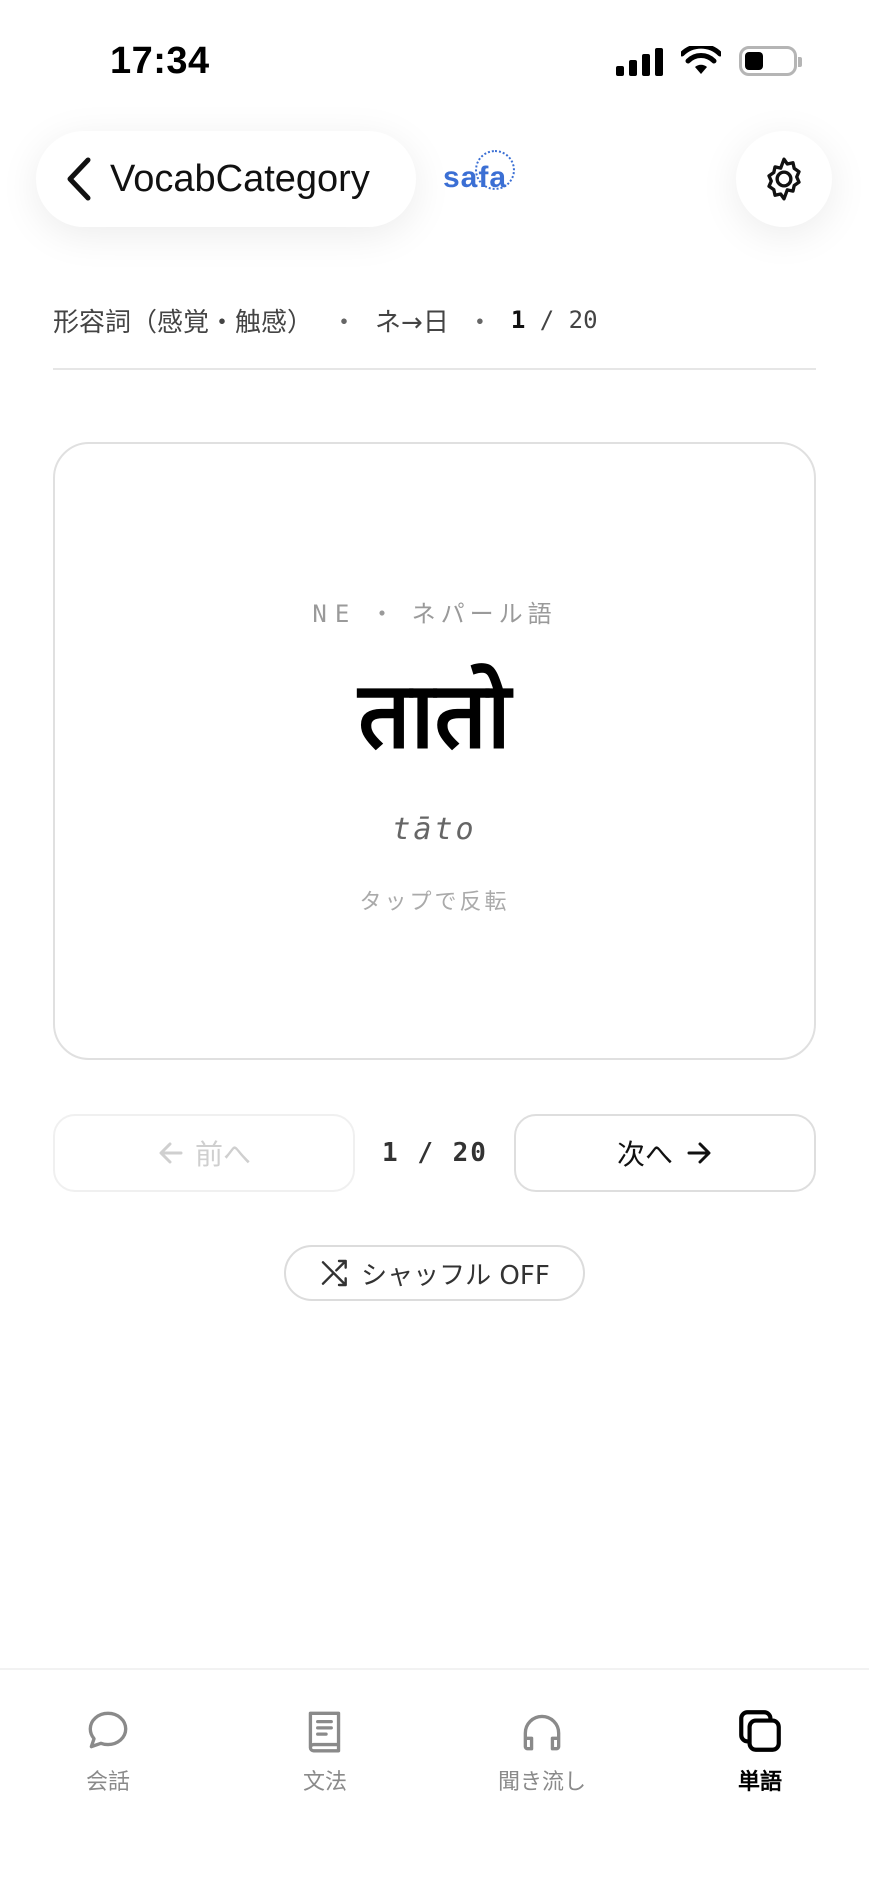  Describe the element at coordinates (699, 1153) in the screenshot. I see `arrow-right-icon` at that location.